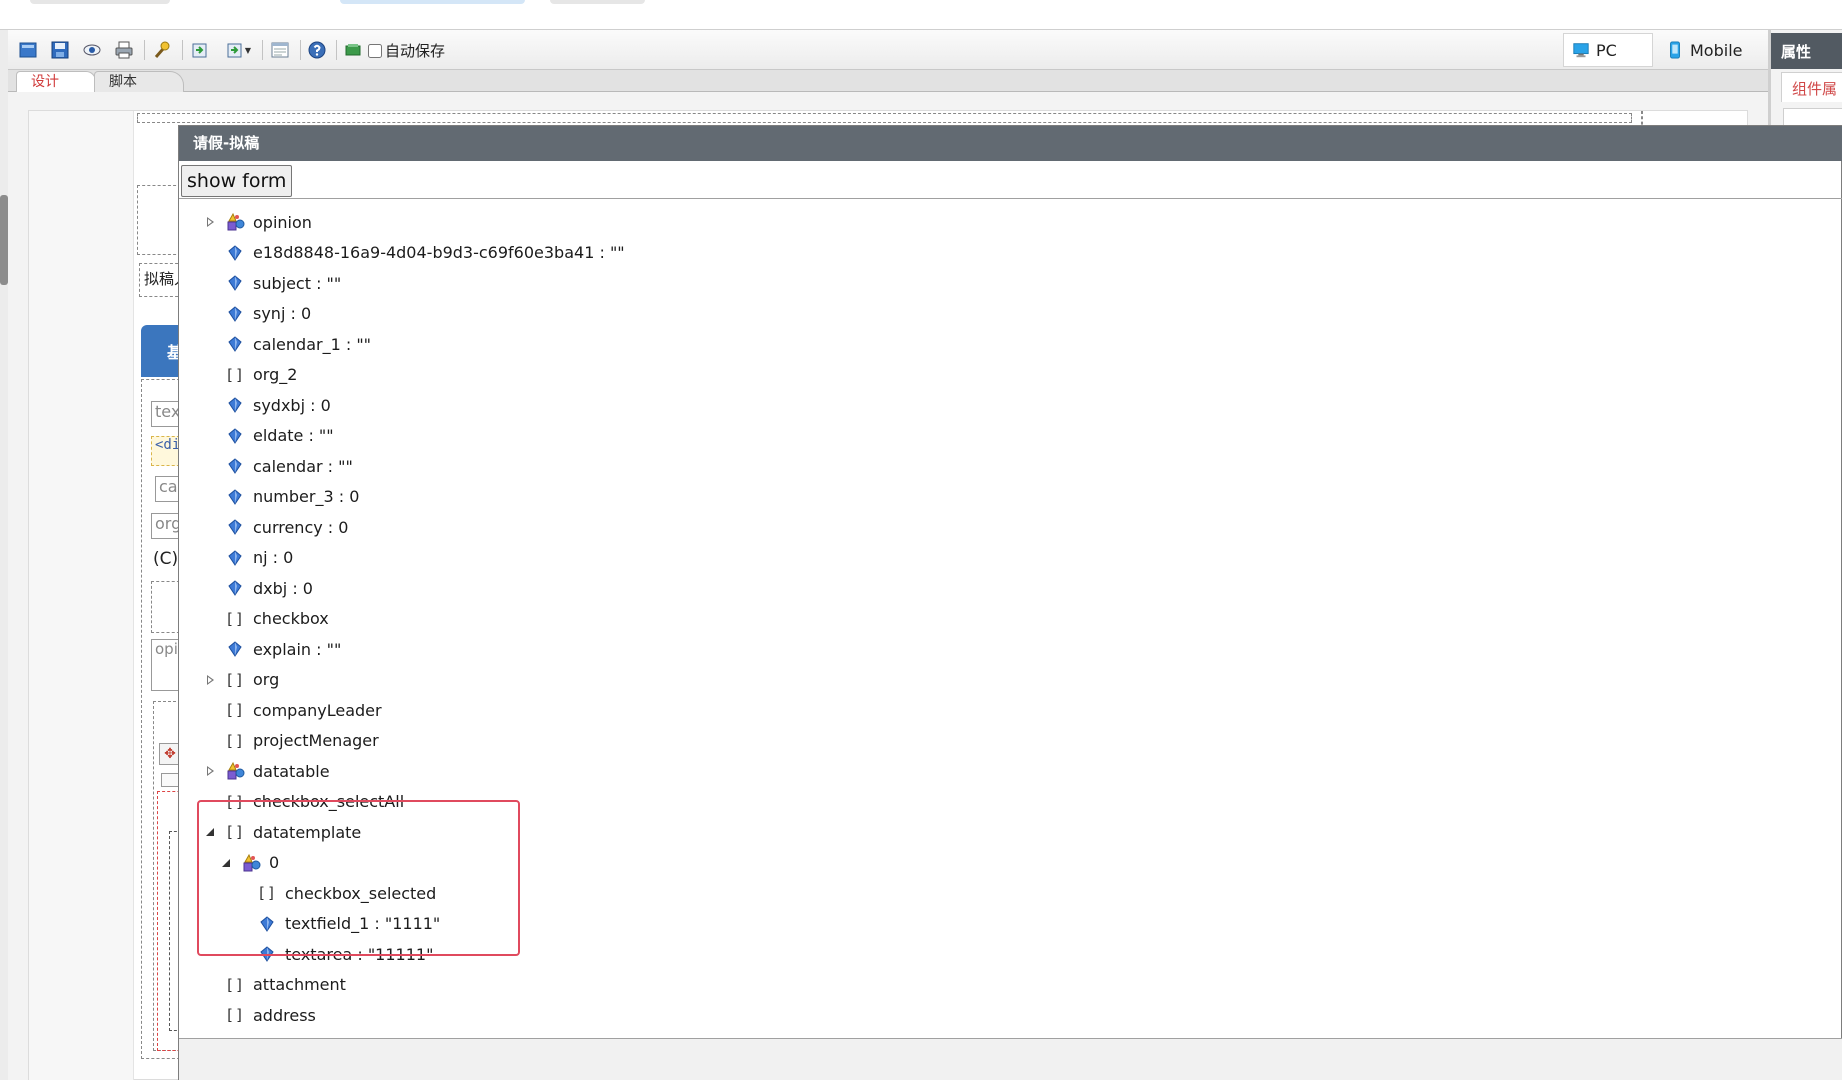  What do you see at coordinates (272, 649) in the screenshot?
I see `tree-node: explain : ""` at bounding box center [272, 649].